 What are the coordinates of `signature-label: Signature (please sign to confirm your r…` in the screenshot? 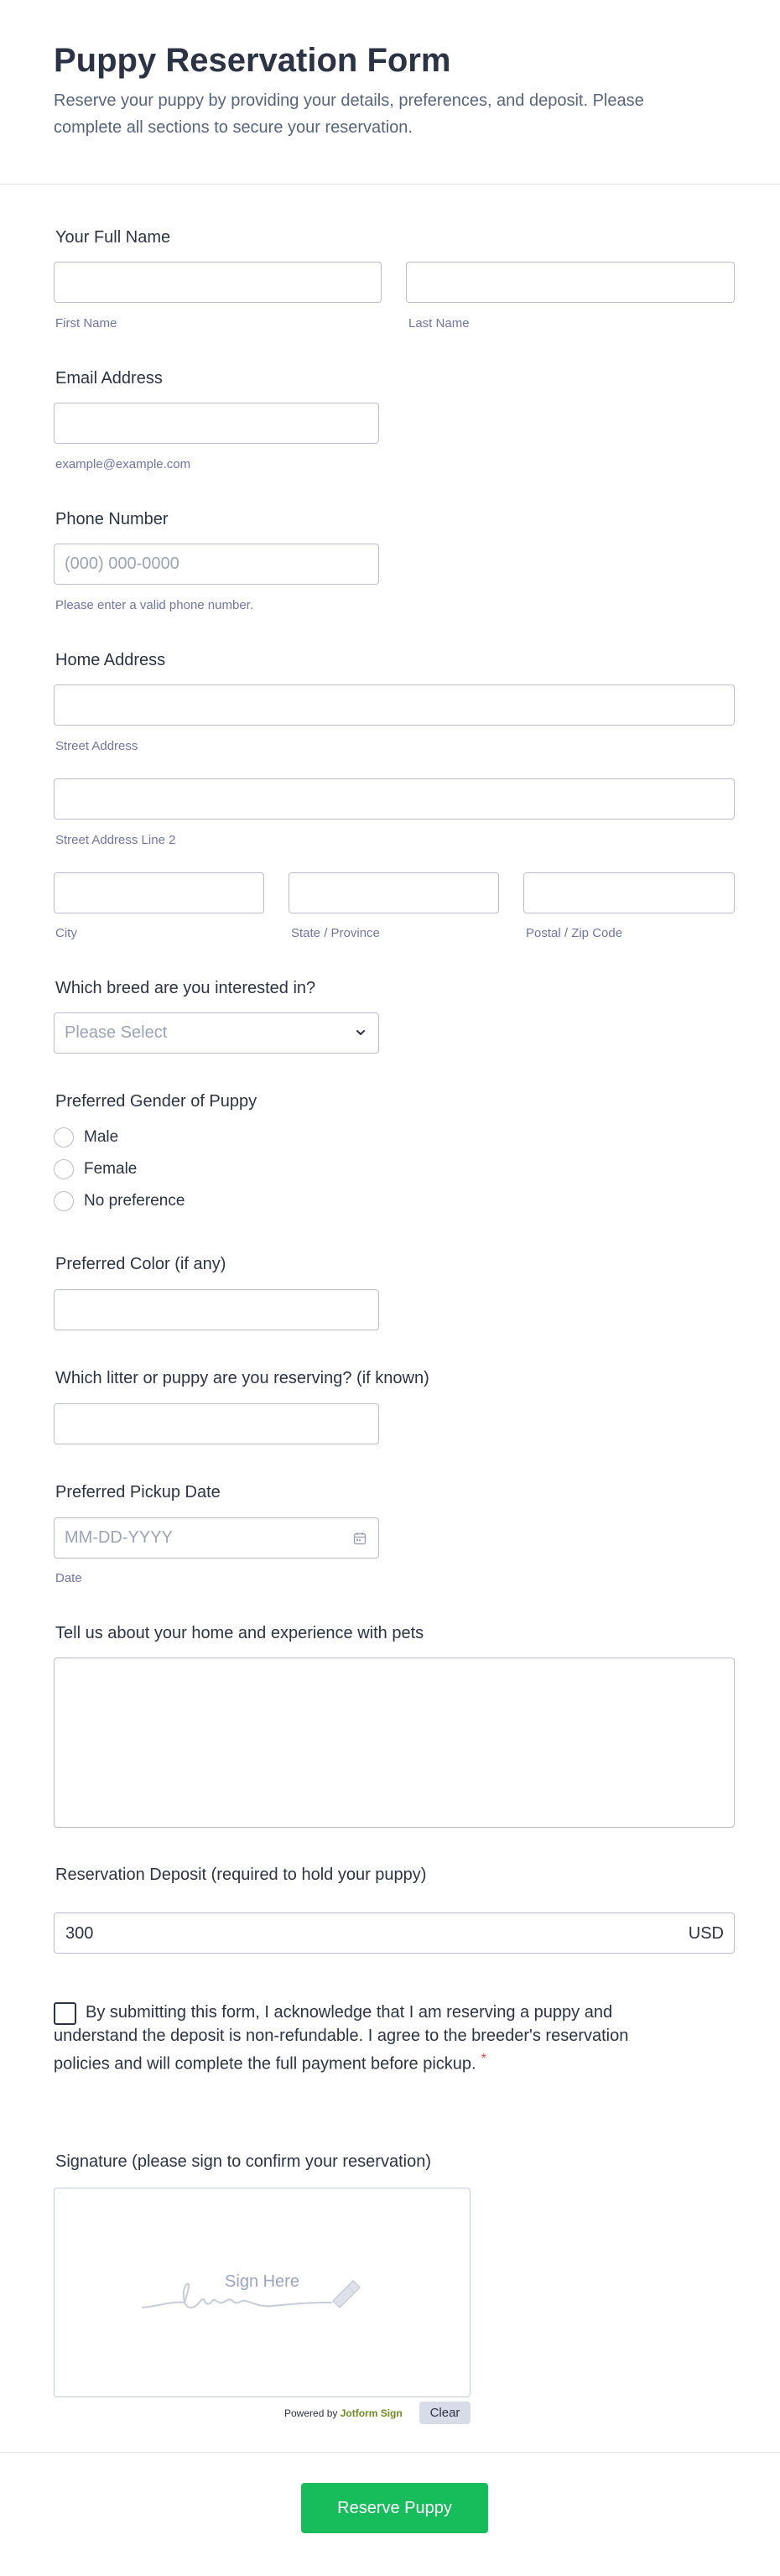 It's located at (243, 2161).